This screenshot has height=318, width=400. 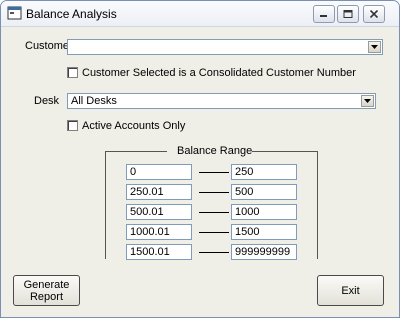 I want to click on group-border-left, so click(x=105, y=205).